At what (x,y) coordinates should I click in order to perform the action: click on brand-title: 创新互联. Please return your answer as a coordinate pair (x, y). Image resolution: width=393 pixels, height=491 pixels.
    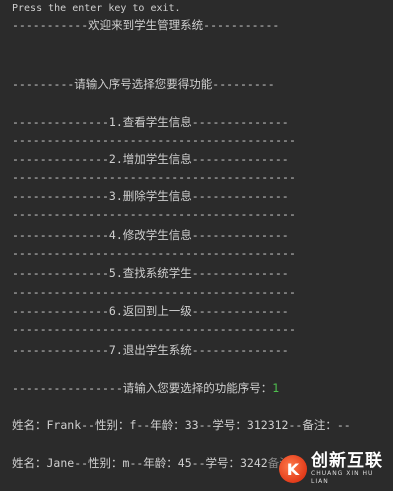
    Looking at the image, I should click on (347, 461).